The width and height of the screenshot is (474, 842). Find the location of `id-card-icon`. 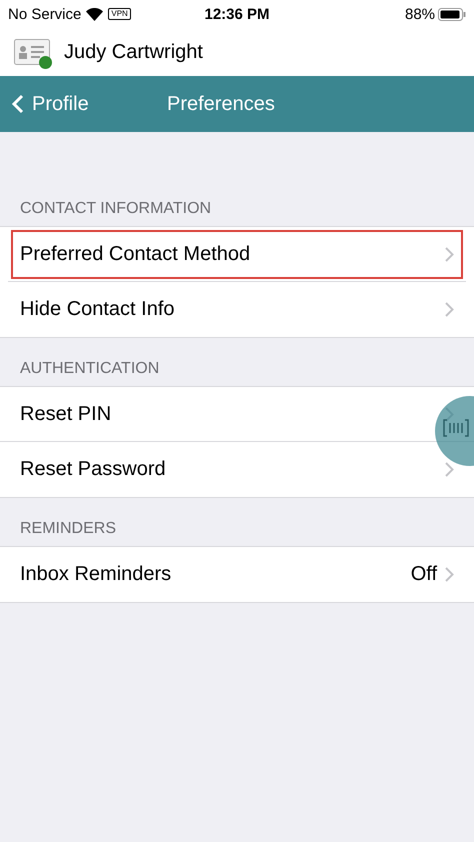

id-card-icon is located at coordinates (32, 52).